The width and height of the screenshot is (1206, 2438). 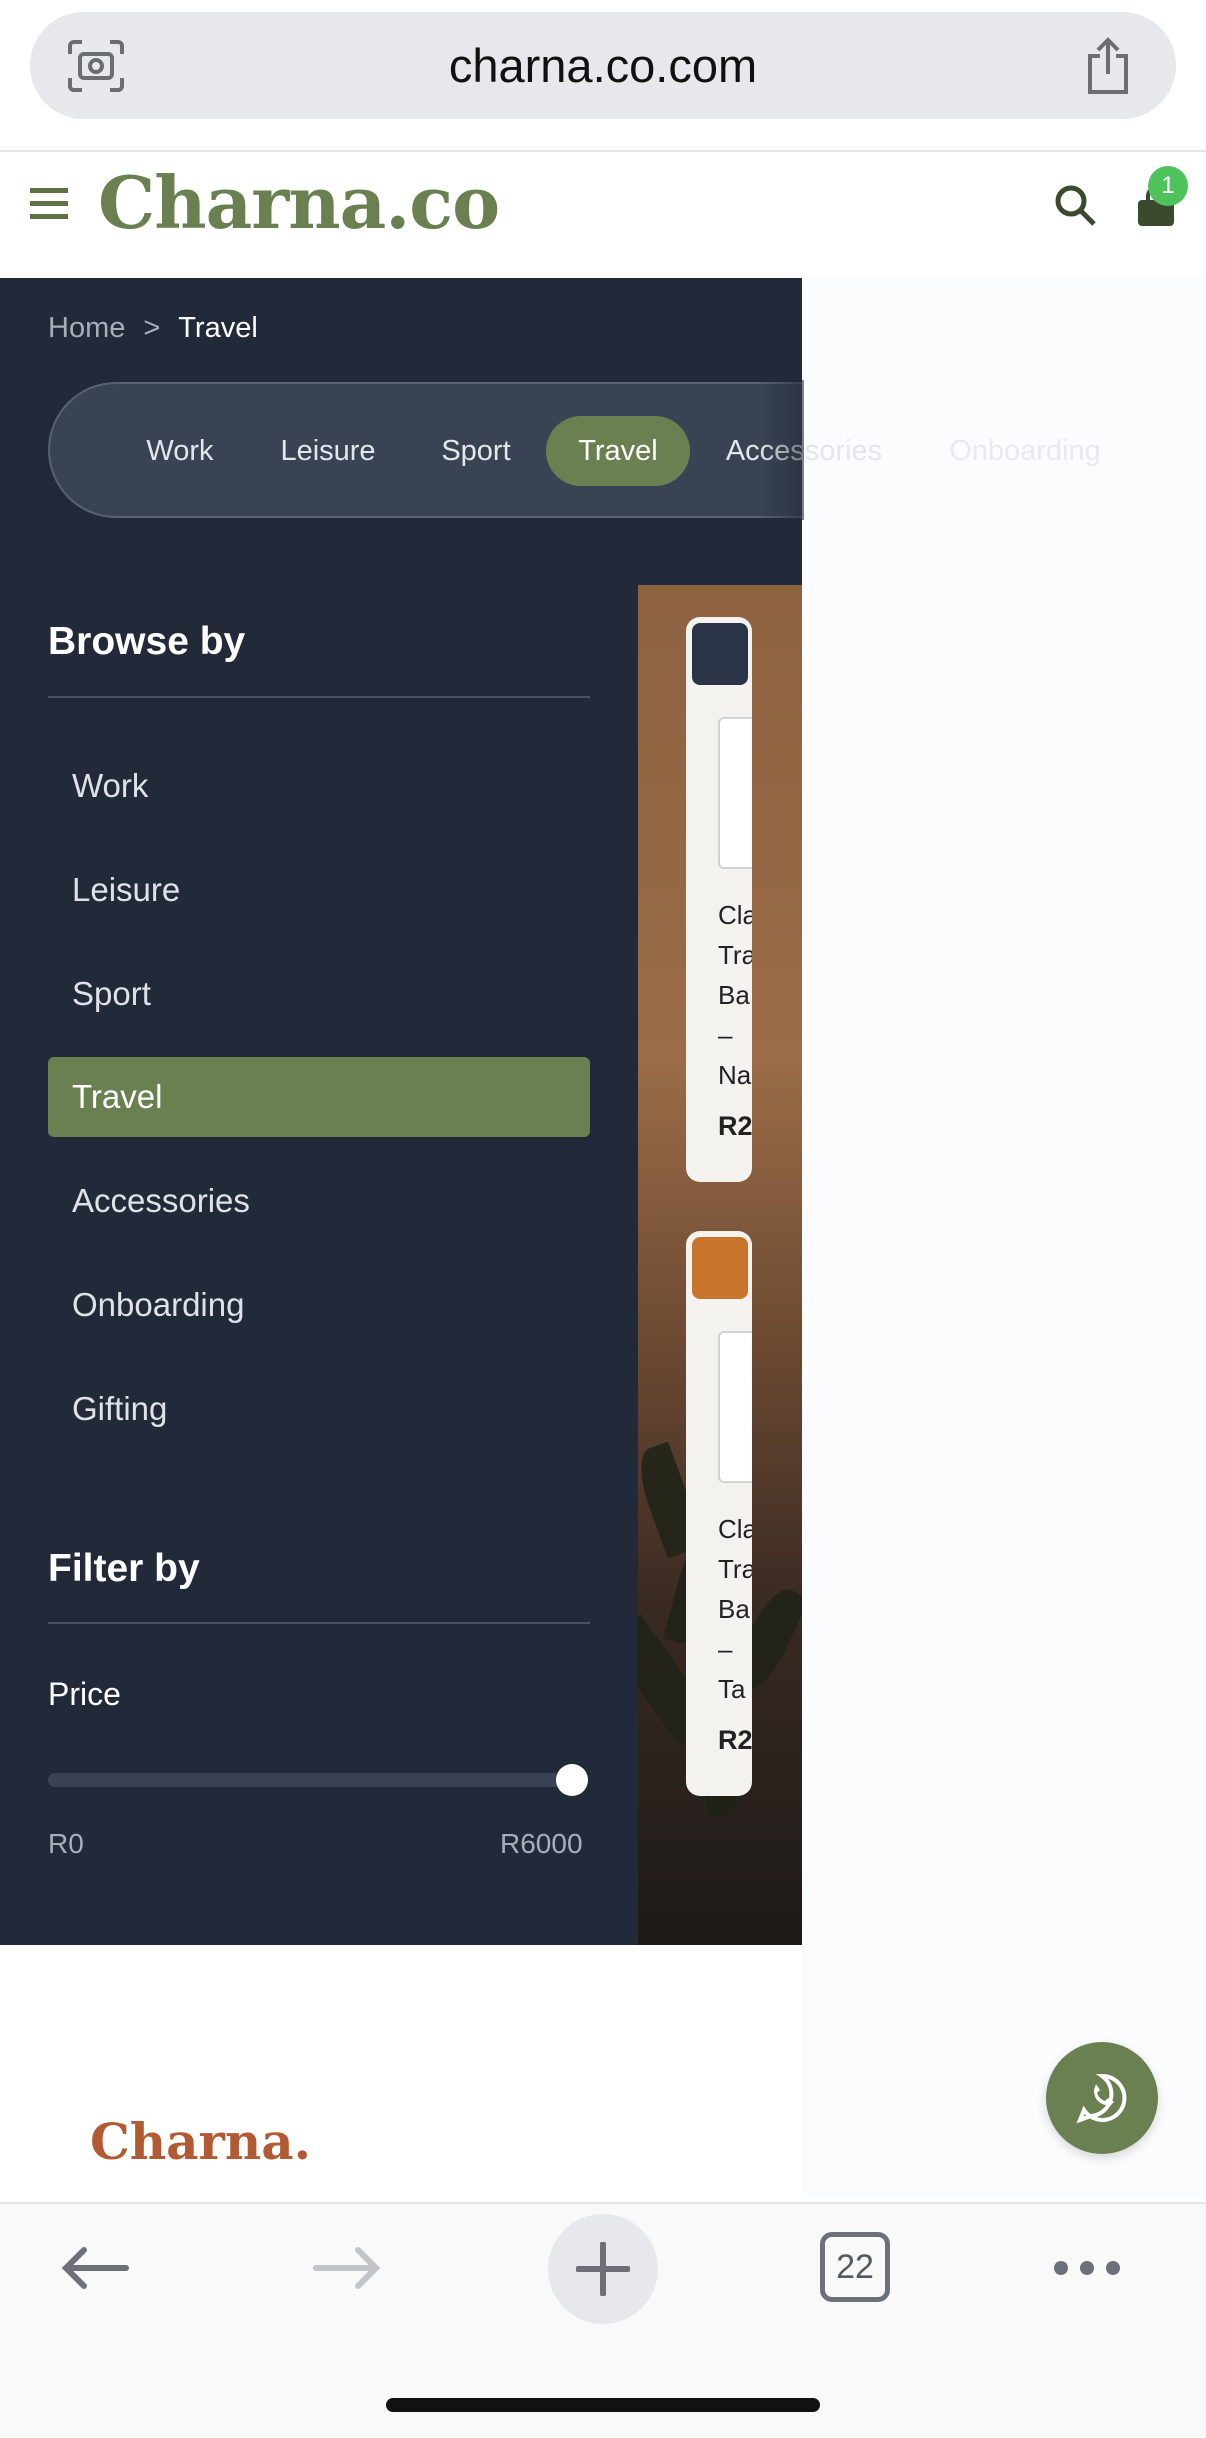 I want to click on address-bar: charna.co.com, so click(x=603, y=65).